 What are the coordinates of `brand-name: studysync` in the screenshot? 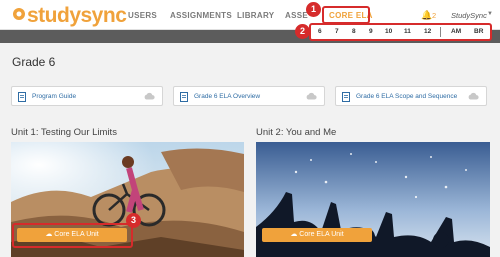 It's located at (77, 15).